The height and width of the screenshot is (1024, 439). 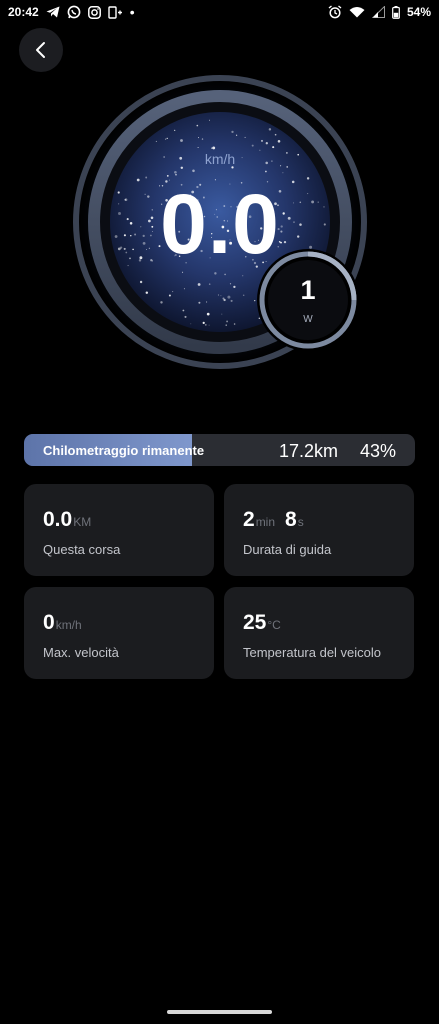 I want to click on duration-sec-unit: s, so click(x=300, y=522).